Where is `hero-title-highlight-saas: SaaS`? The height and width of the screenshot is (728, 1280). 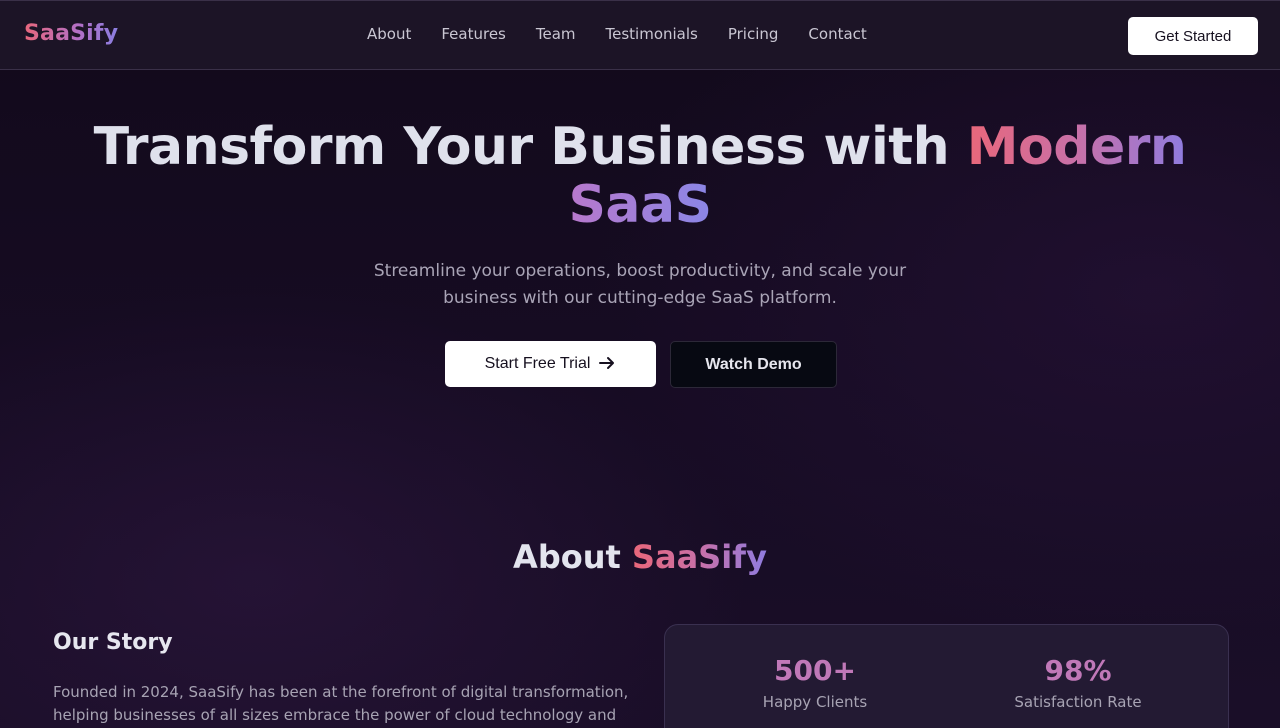 hero-title-highlight-saas: SaaS is located at coordinates (640, 205).